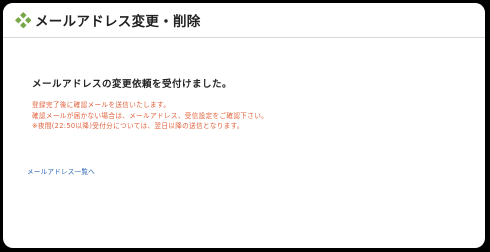  What do you see at coordinates (118, 22) in the screenshot?
I see `page-title: メールアドレス変更・削除` at bounding box center [118, 22].